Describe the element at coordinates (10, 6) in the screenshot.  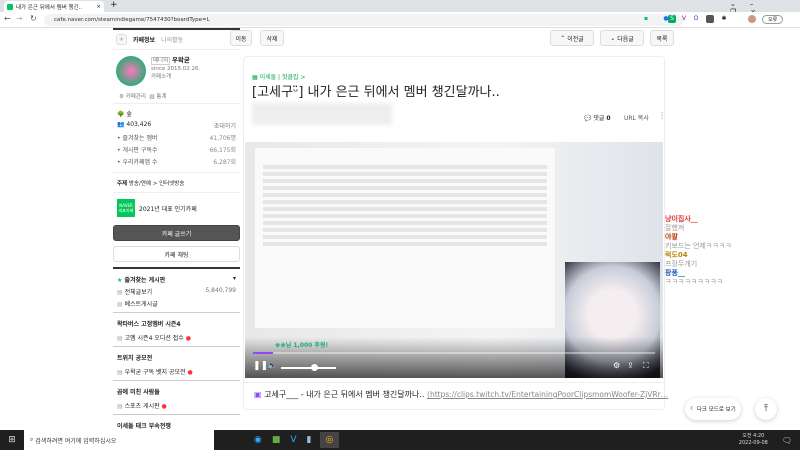
I see `cafe-favicon-icon` at that location.